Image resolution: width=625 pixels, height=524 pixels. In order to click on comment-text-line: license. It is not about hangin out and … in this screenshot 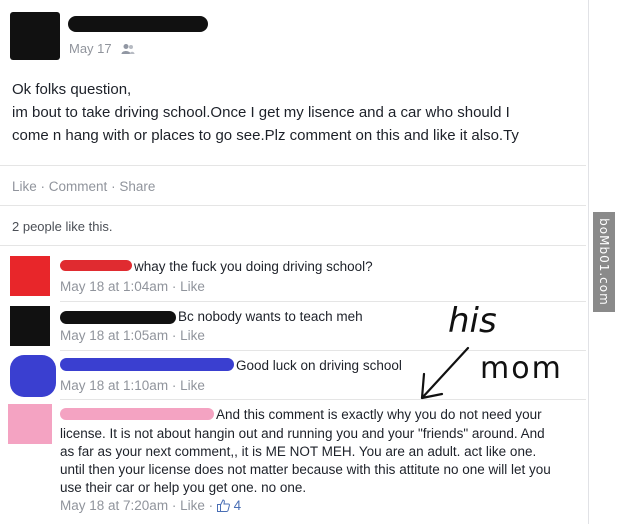, I will do `click(302, 433)`.